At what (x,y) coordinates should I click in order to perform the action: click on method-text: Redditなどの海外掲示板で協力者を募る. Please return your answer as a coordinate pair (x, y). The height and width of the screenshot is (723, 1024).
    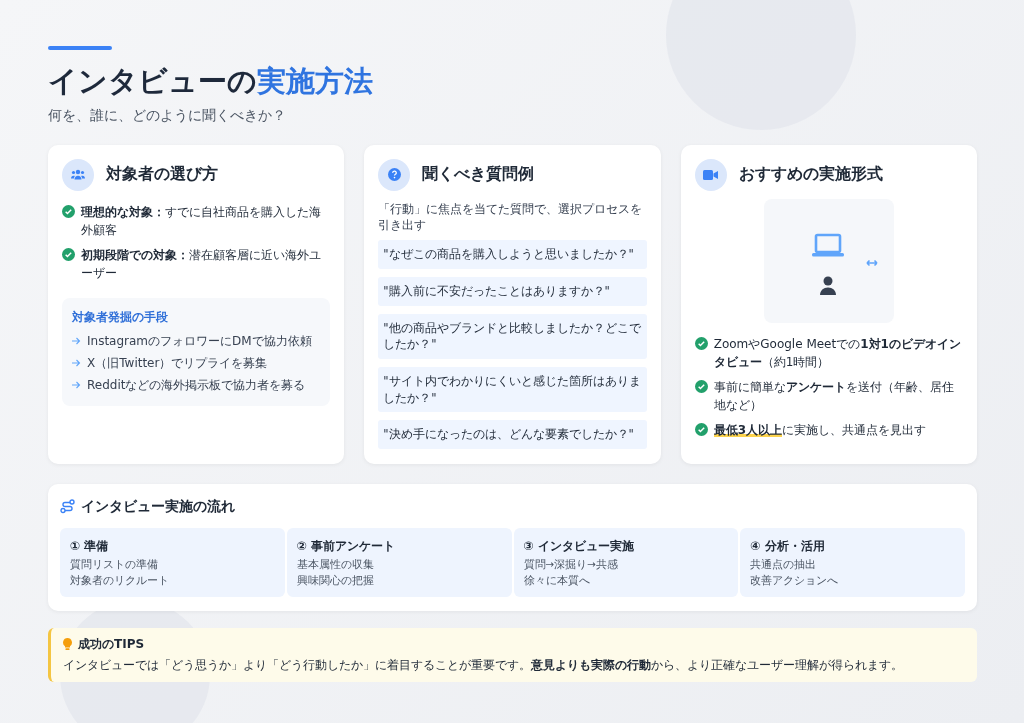
    Looking at the image, I should click on (196, 385).